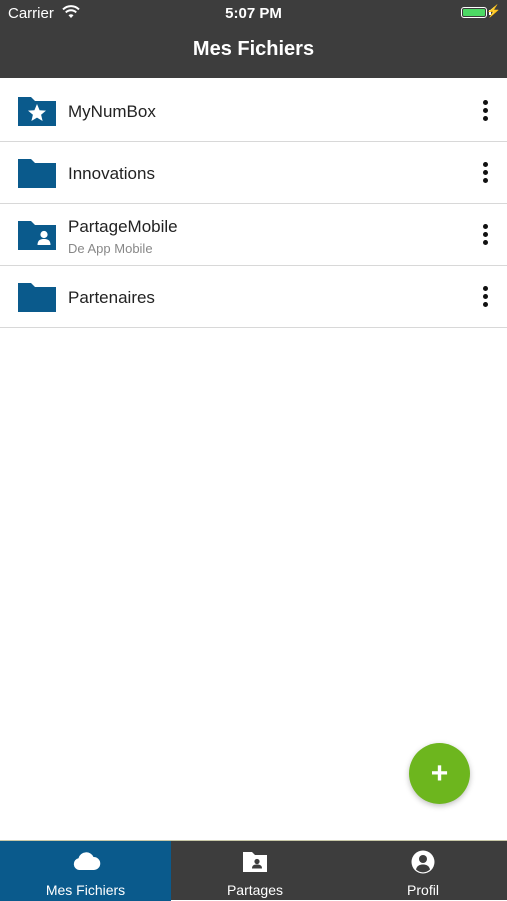 The image size is (507, 901). I want to click on shared-folder-icon, so click(255, 862).